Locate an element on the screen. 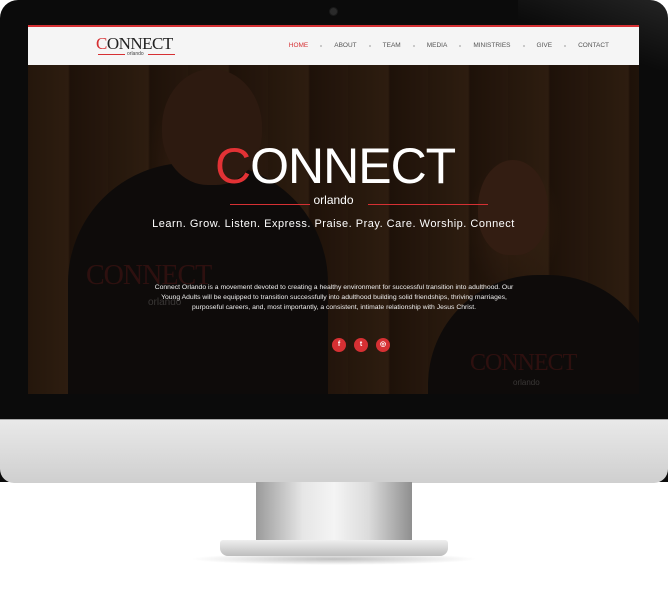  nav-about: ABOUT is located at coordinates (345, 46).